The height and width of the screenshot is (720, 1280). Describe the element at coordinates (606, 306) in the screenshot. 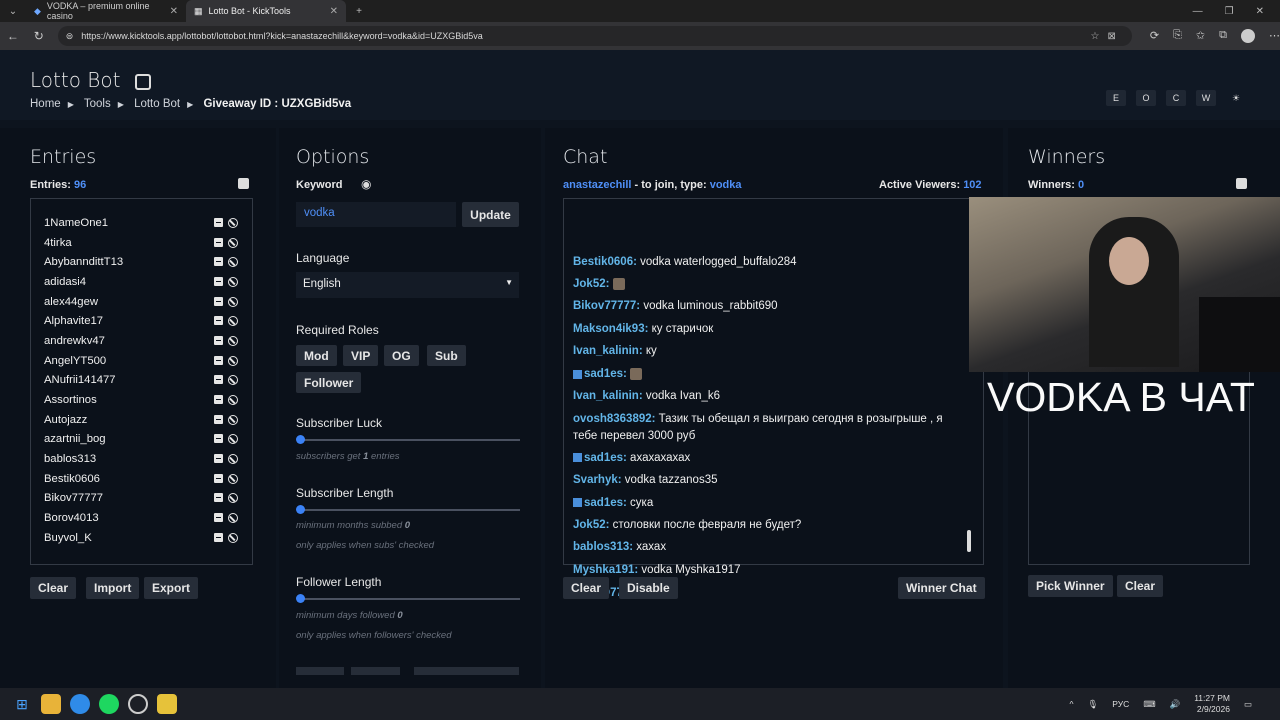

I see `chat-username: Bikov77777:` at that location.